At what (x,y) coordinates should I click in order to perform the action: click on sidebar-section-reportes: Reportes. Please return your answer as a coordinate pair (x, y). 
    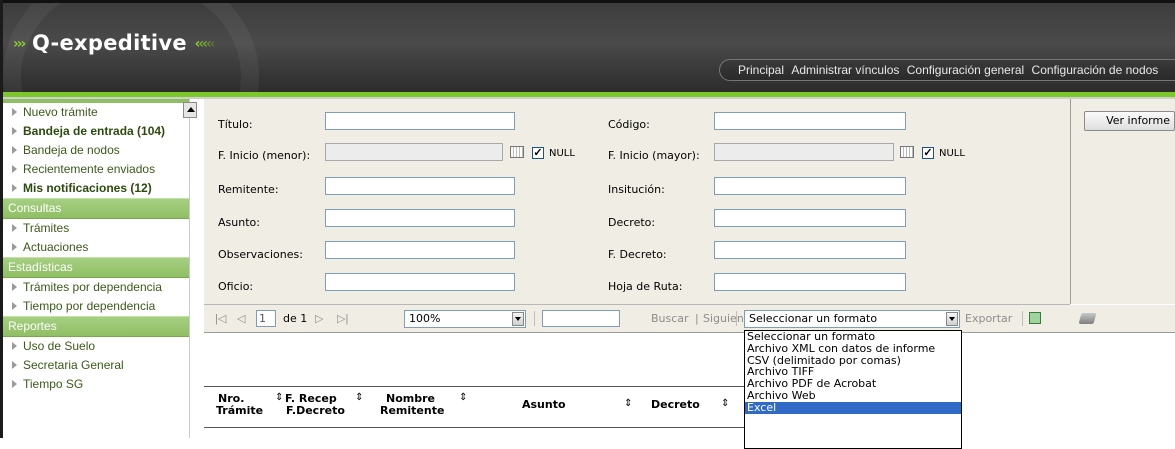
    Looking at the image, I should click on (96, 326).